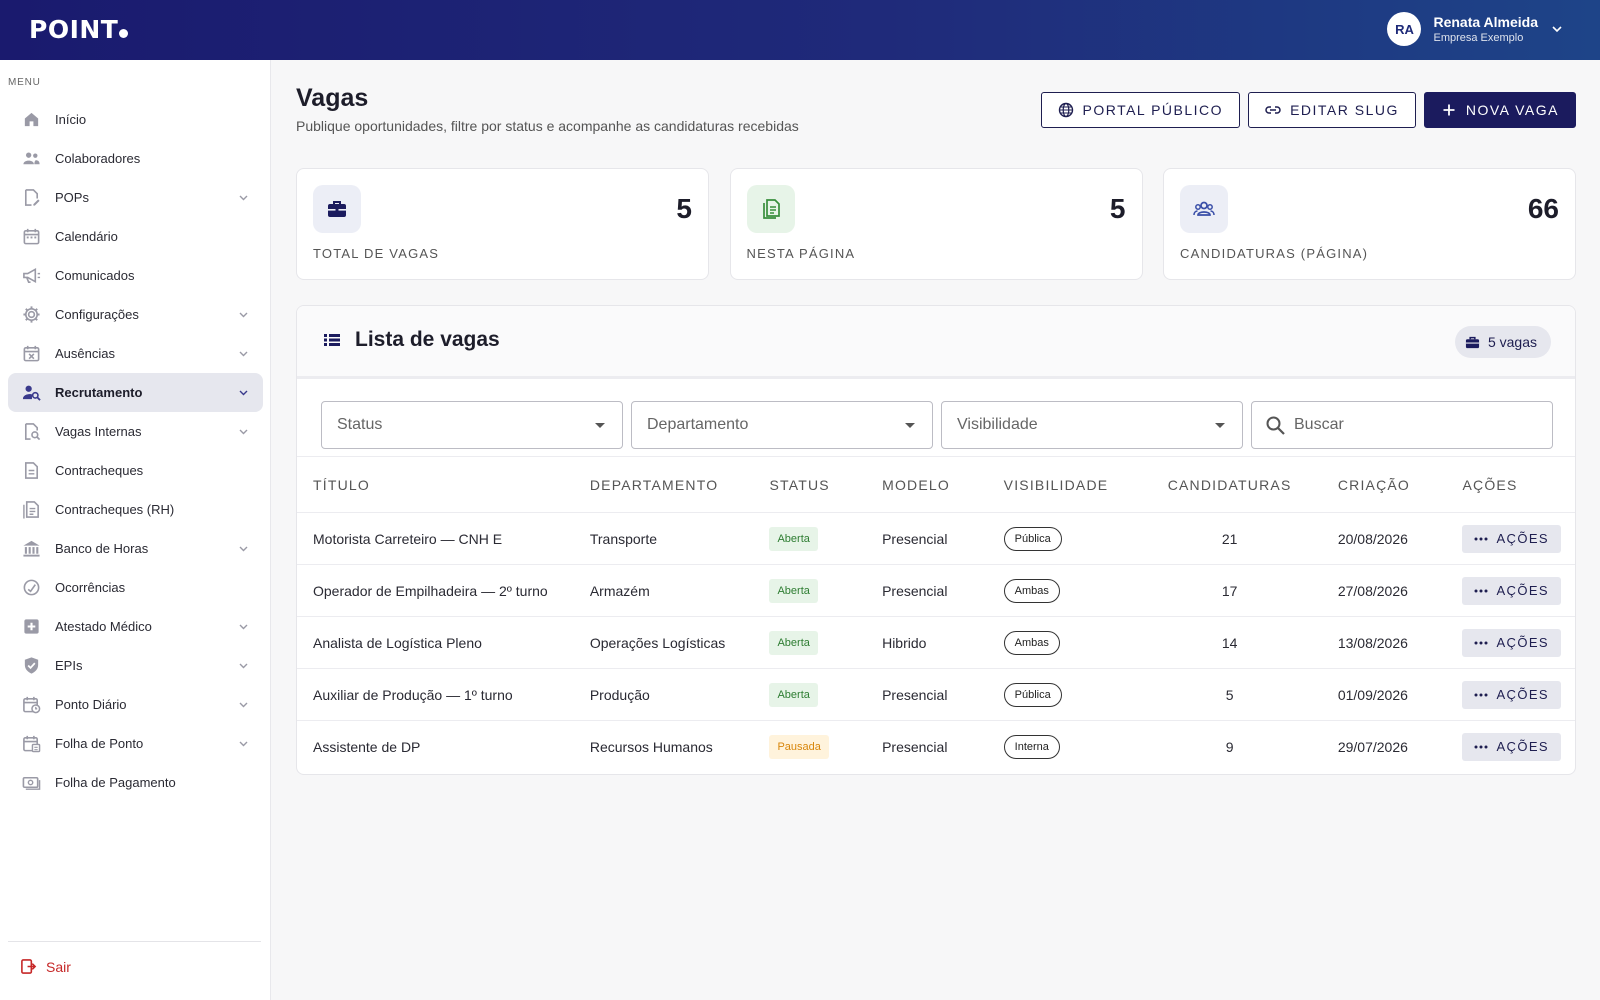 This screenshot has width=1600, height=1000. What do you see at coordinates (1032, 538) in the screenshot?
I see `visibility-badge: Pública` at bounding box center [1032, 538].